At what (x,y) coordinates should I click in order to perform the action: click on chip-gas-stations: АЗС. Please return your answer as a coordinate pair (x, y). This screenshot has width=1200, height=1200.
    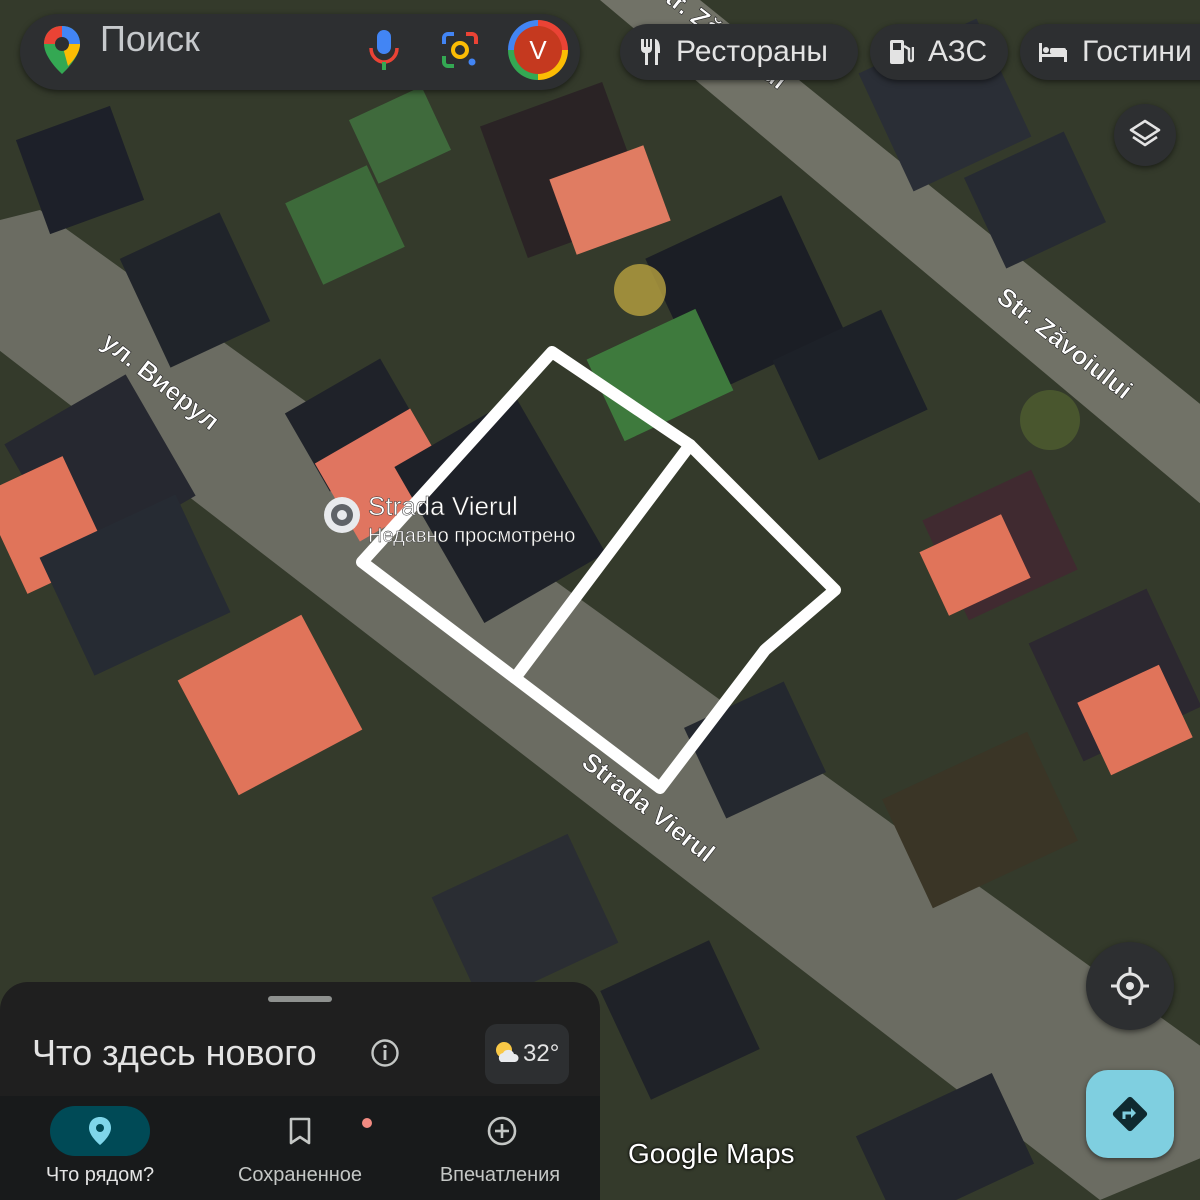
    Looking at the image, I should click on (939, 52).